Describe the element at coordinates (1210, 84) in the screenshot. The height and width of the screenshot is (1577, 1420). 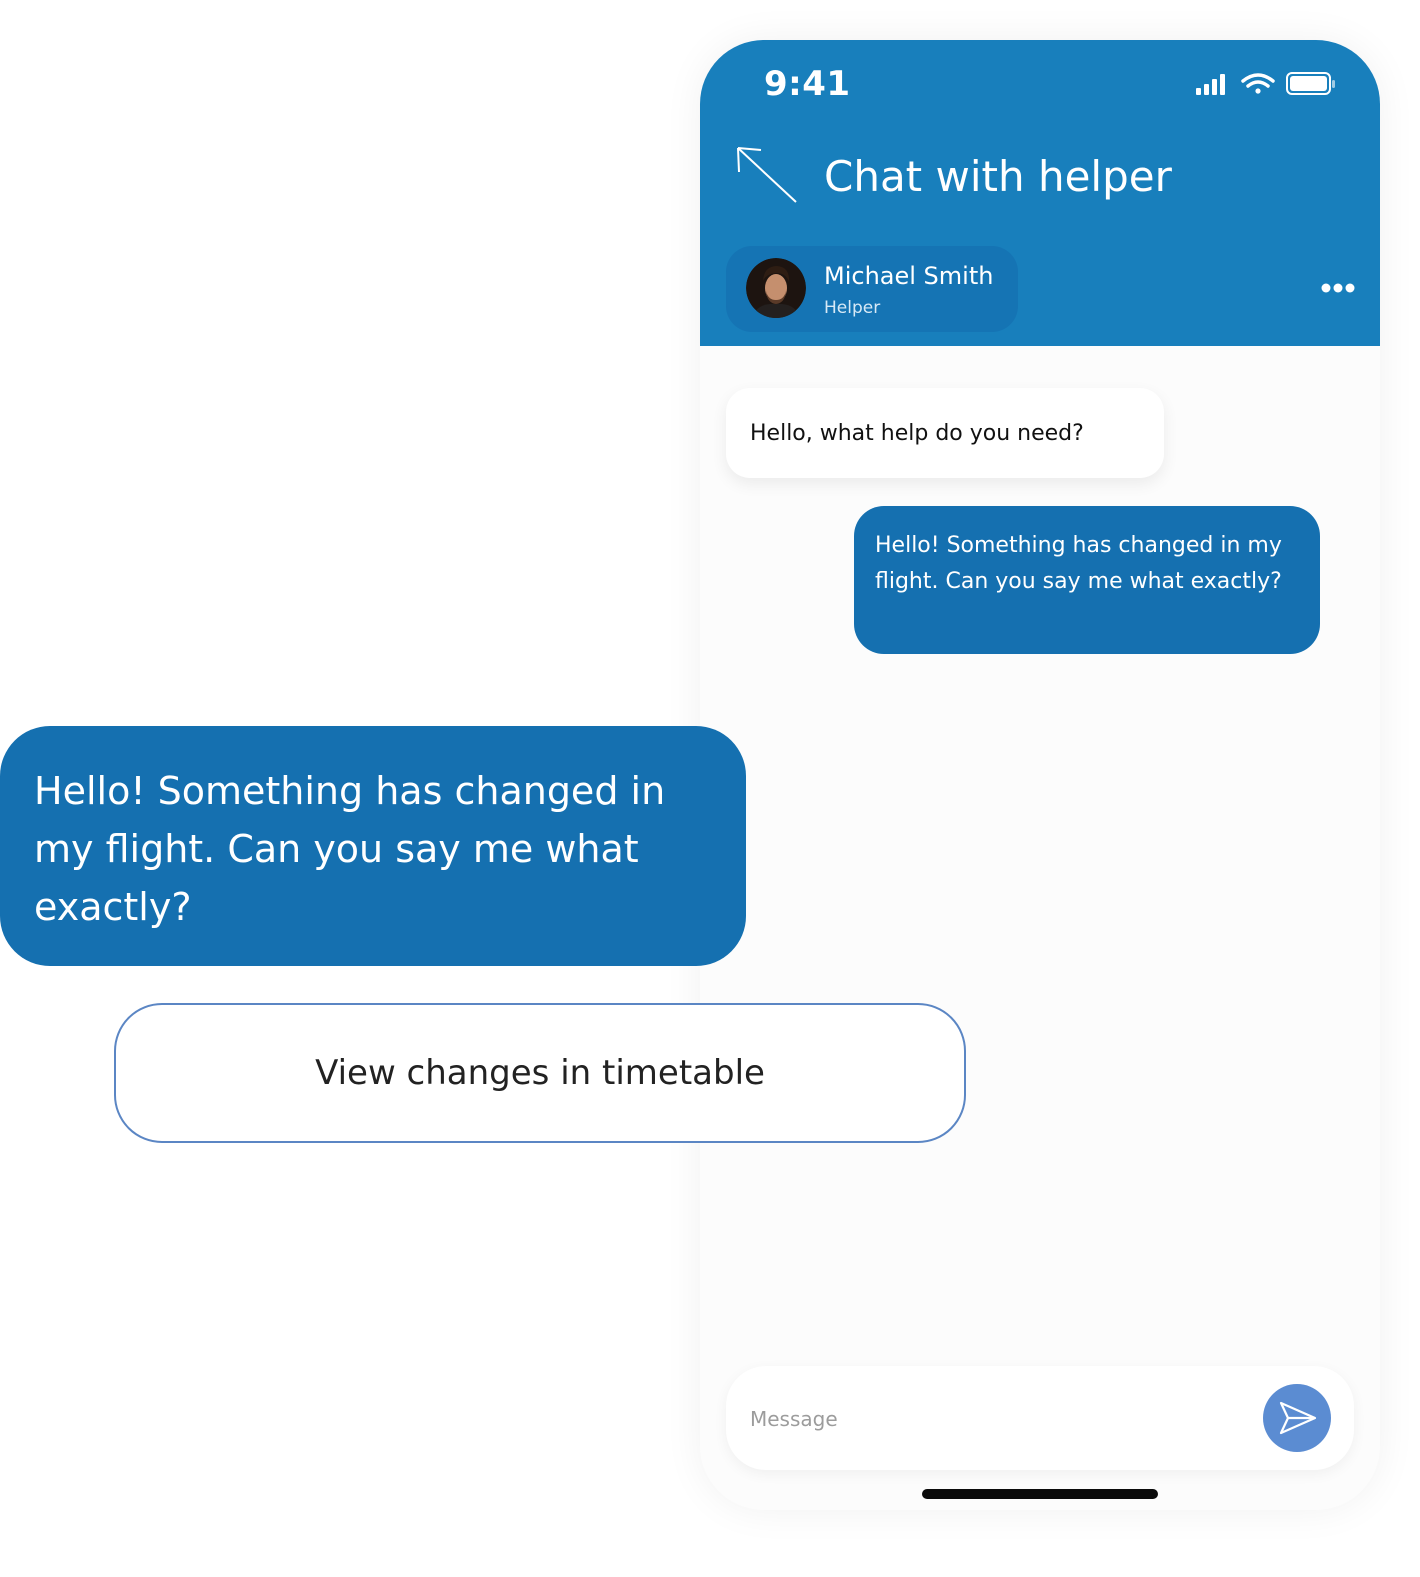
I see `signal-icon` at that location.